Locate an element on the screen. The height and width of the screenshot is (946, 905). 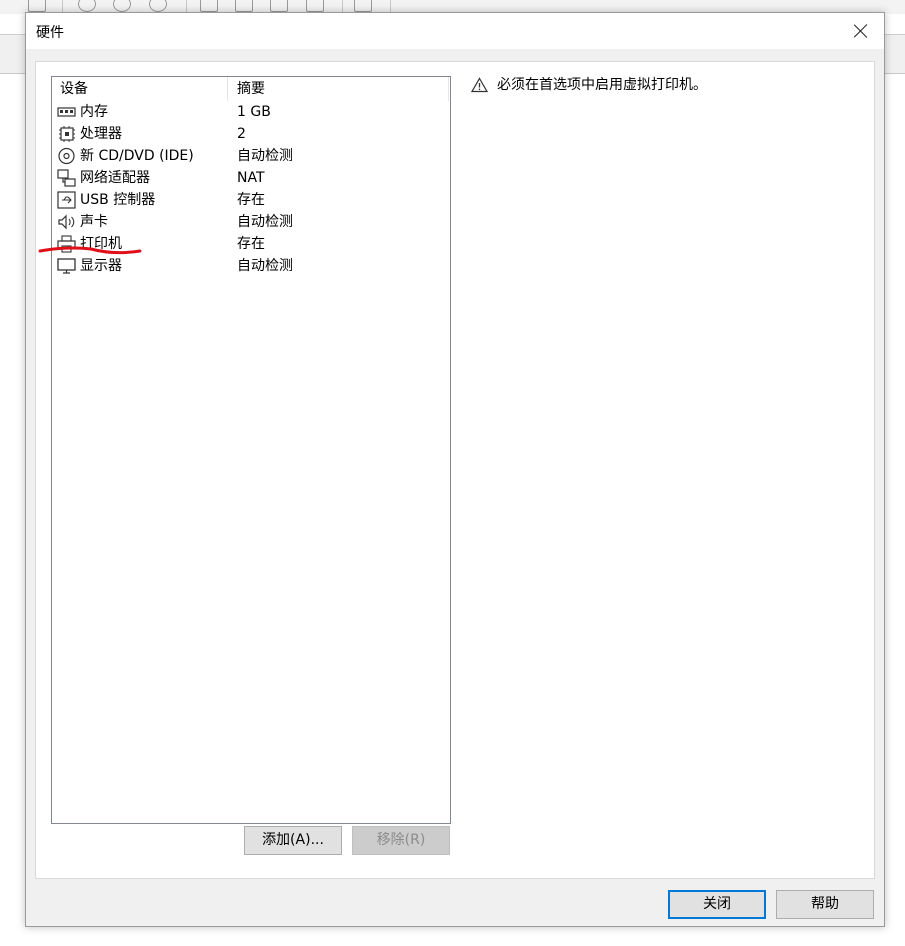
device-row-memory: 内存 1 GB is located at coordinates (251, 112).